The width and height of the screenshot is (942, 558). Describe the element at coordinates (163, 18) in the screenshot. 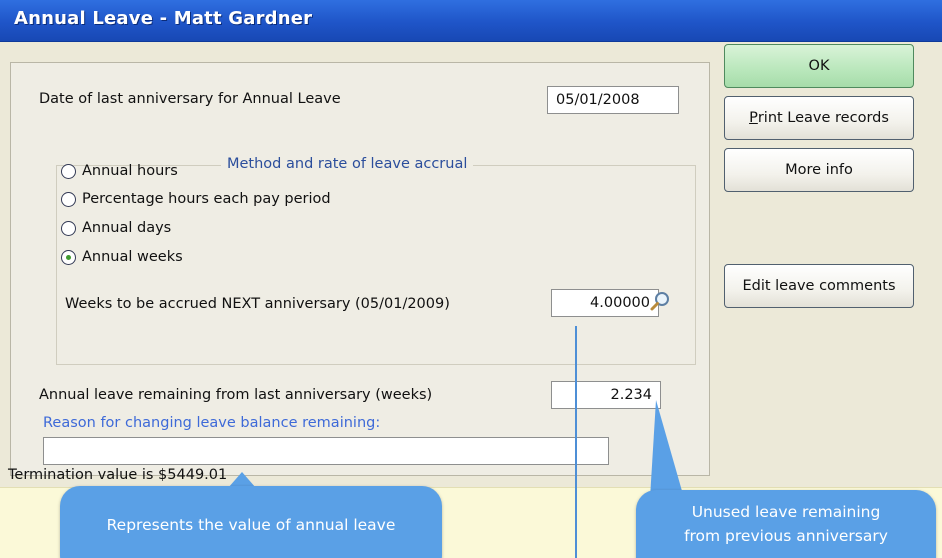

I see `window-title: Annual Leave - Matt Gardner` at that location.